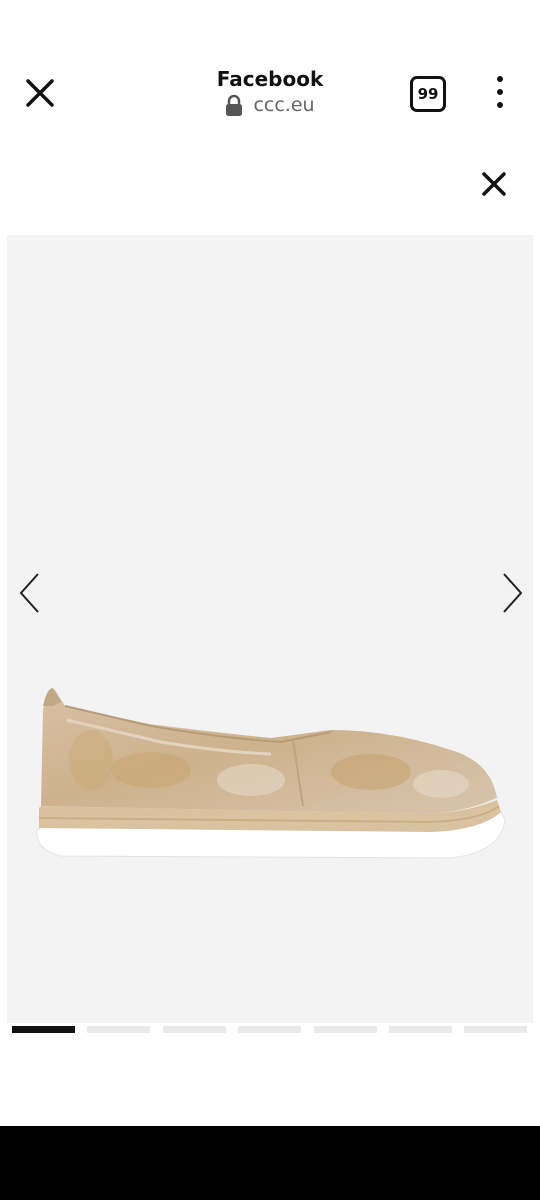 The height and width of the screenshot is (1200, 540). I want to click on url-row: ccc.eu, so click(270, 105).